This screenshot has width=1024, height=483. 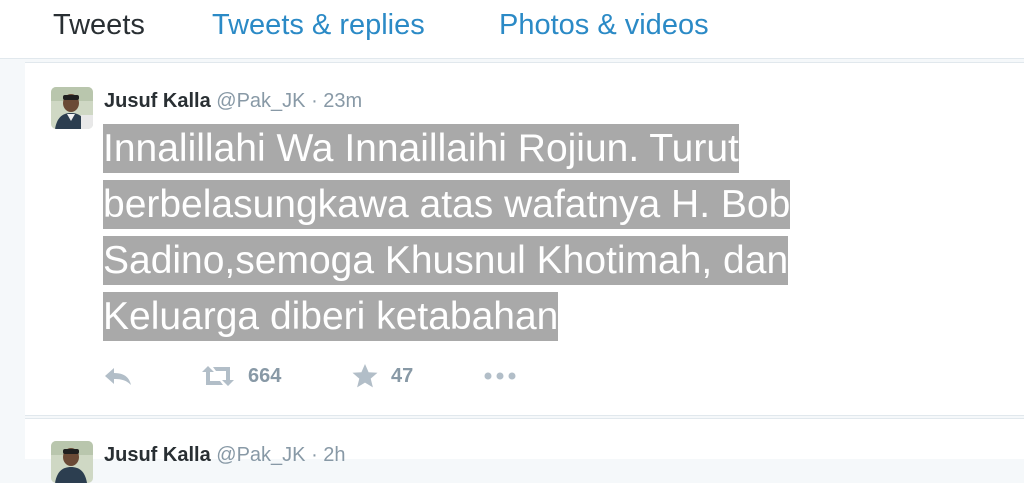 I want to click on reply-icon, so click(x=118, y=376).